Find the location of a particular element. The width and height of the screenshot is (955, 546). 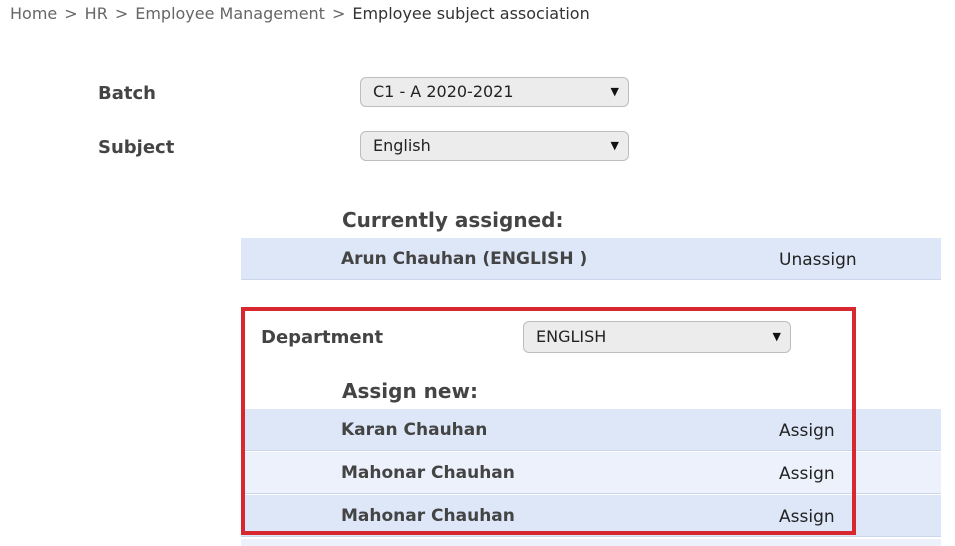

table-bottom-strip is located at coordinates (591, 542).